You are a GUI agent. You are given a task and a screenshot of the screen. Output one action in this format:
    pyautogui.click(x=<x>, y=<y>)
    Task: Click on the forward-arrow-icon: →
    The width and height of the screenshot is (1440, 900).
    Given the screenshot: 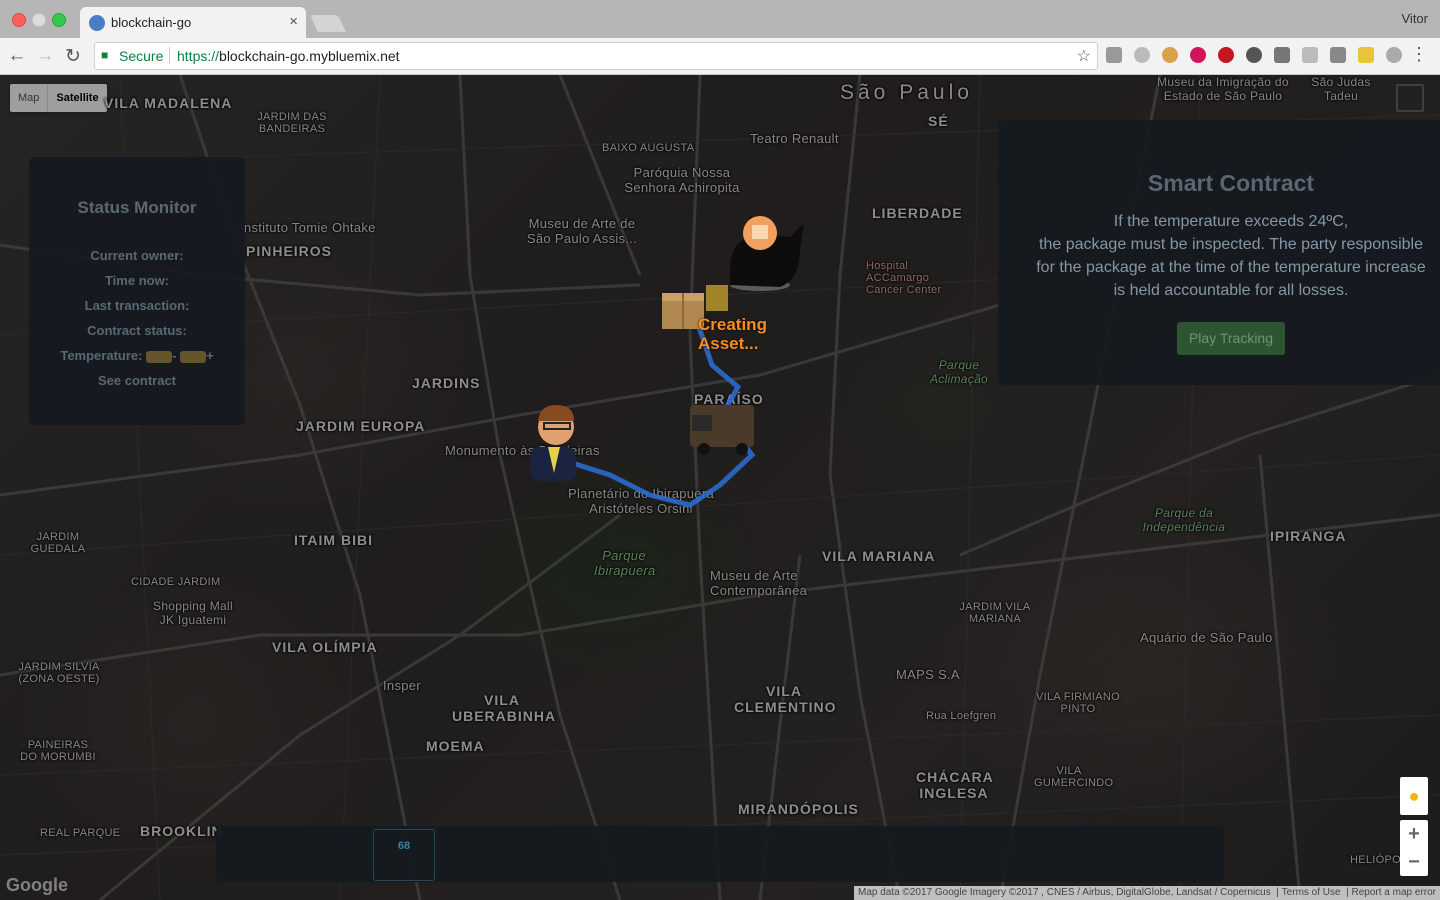 What is the action you would take?
    pyautogui.click(x=45, y=56)
    